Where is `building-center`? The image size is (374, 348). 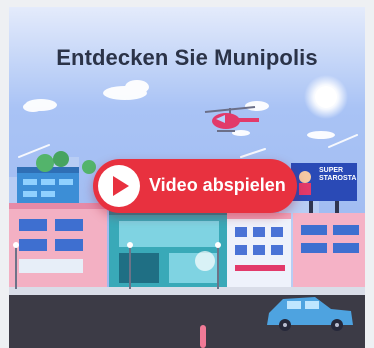 building-center is located at coordinates (169, 249).